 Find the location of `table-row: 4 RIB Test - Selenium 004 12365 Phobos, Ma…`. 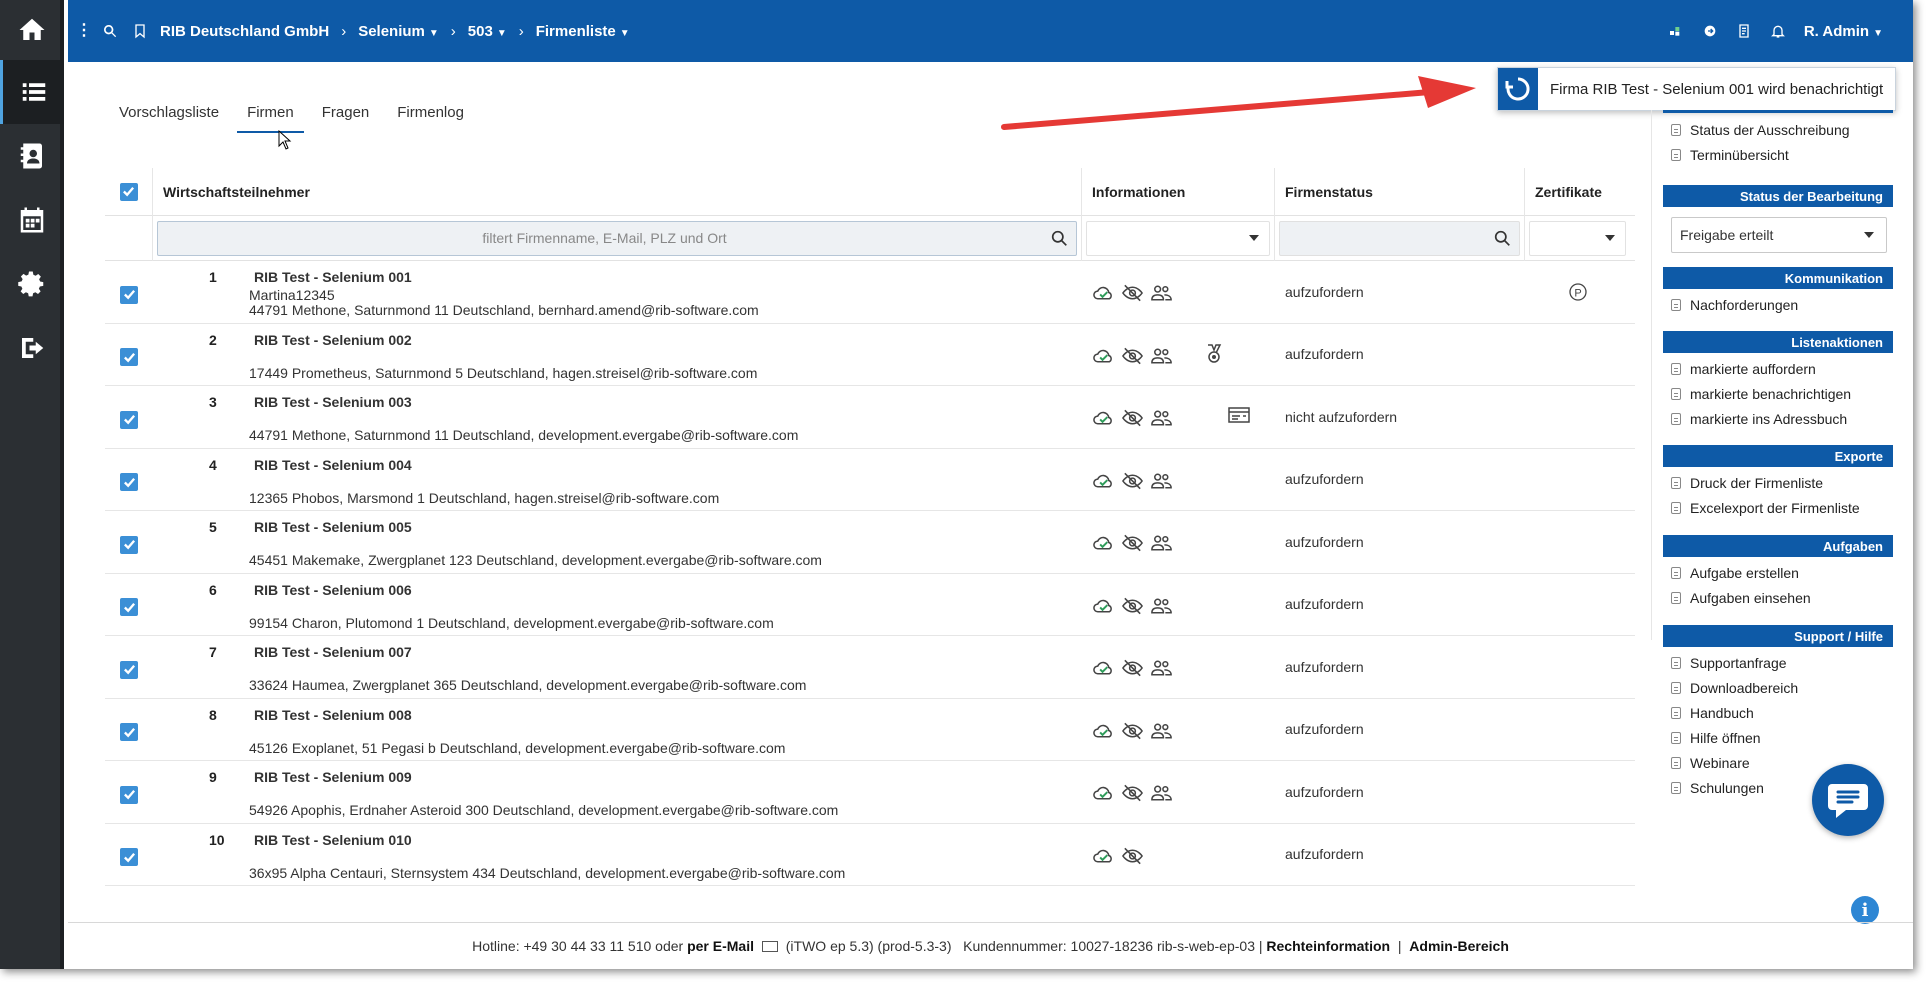

table-row: 4 RIB Test - Selenium 004 12365 Phobos, Ma… is located at coordinates (870, 480).